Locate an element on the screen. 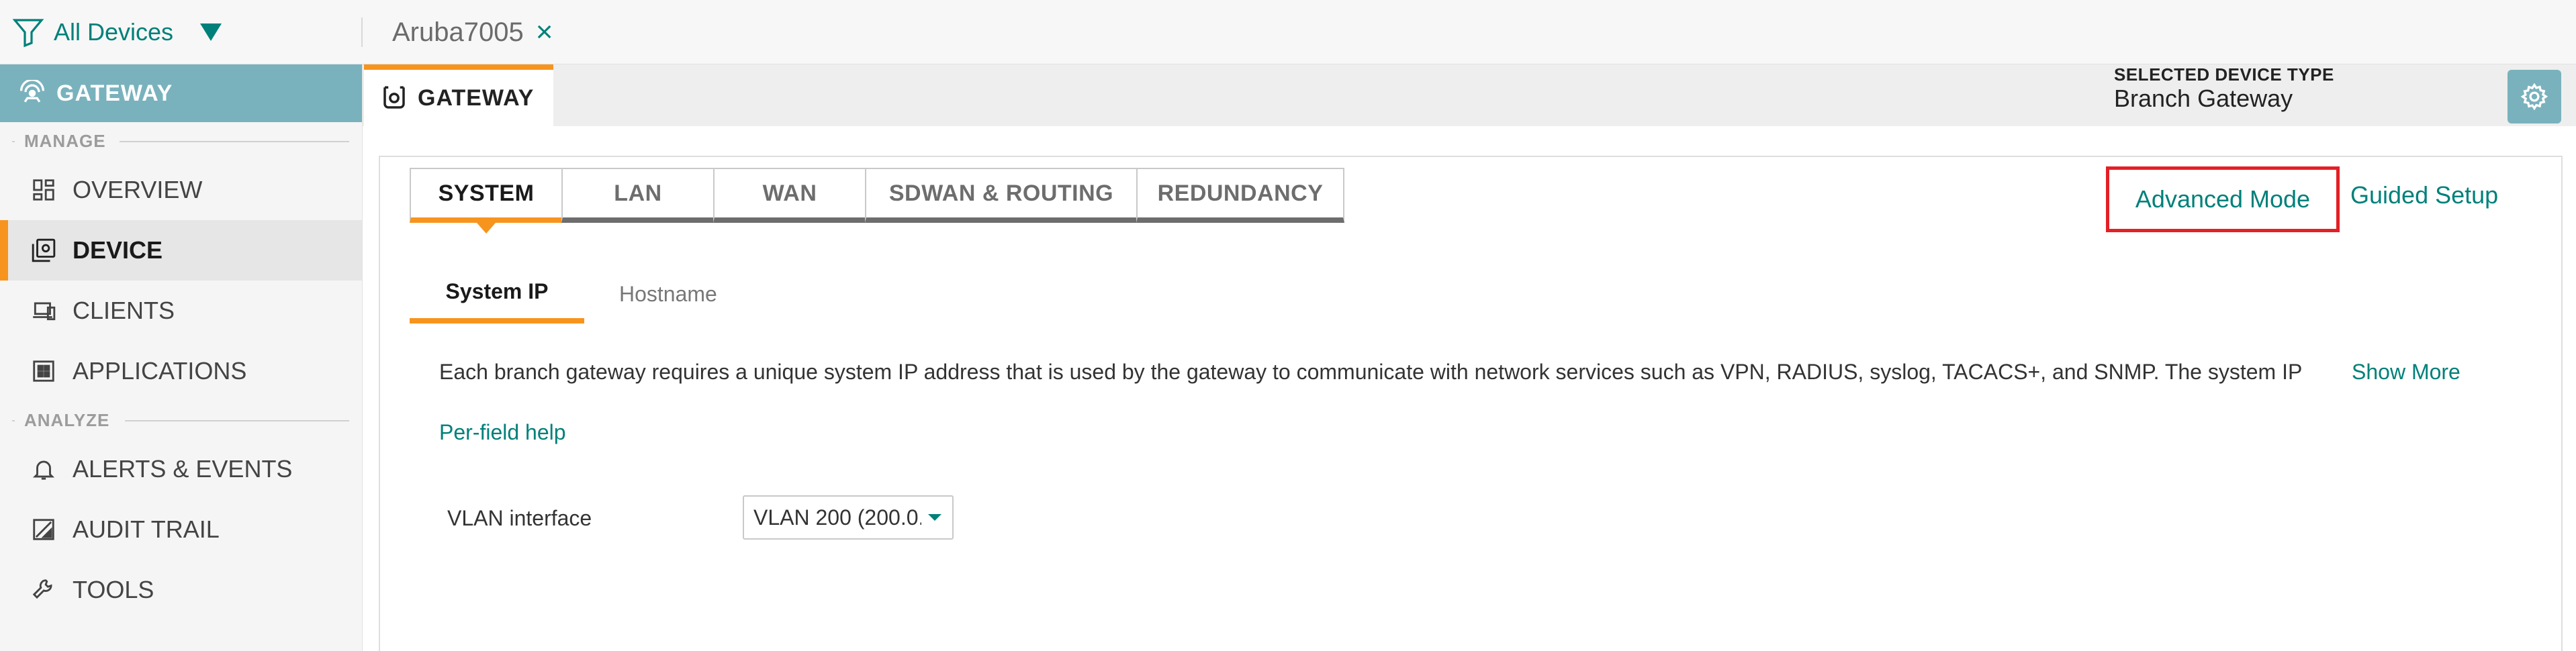 This screenshot has height=651, width=2576. gear-icon is located at coordinates (2534, 97).